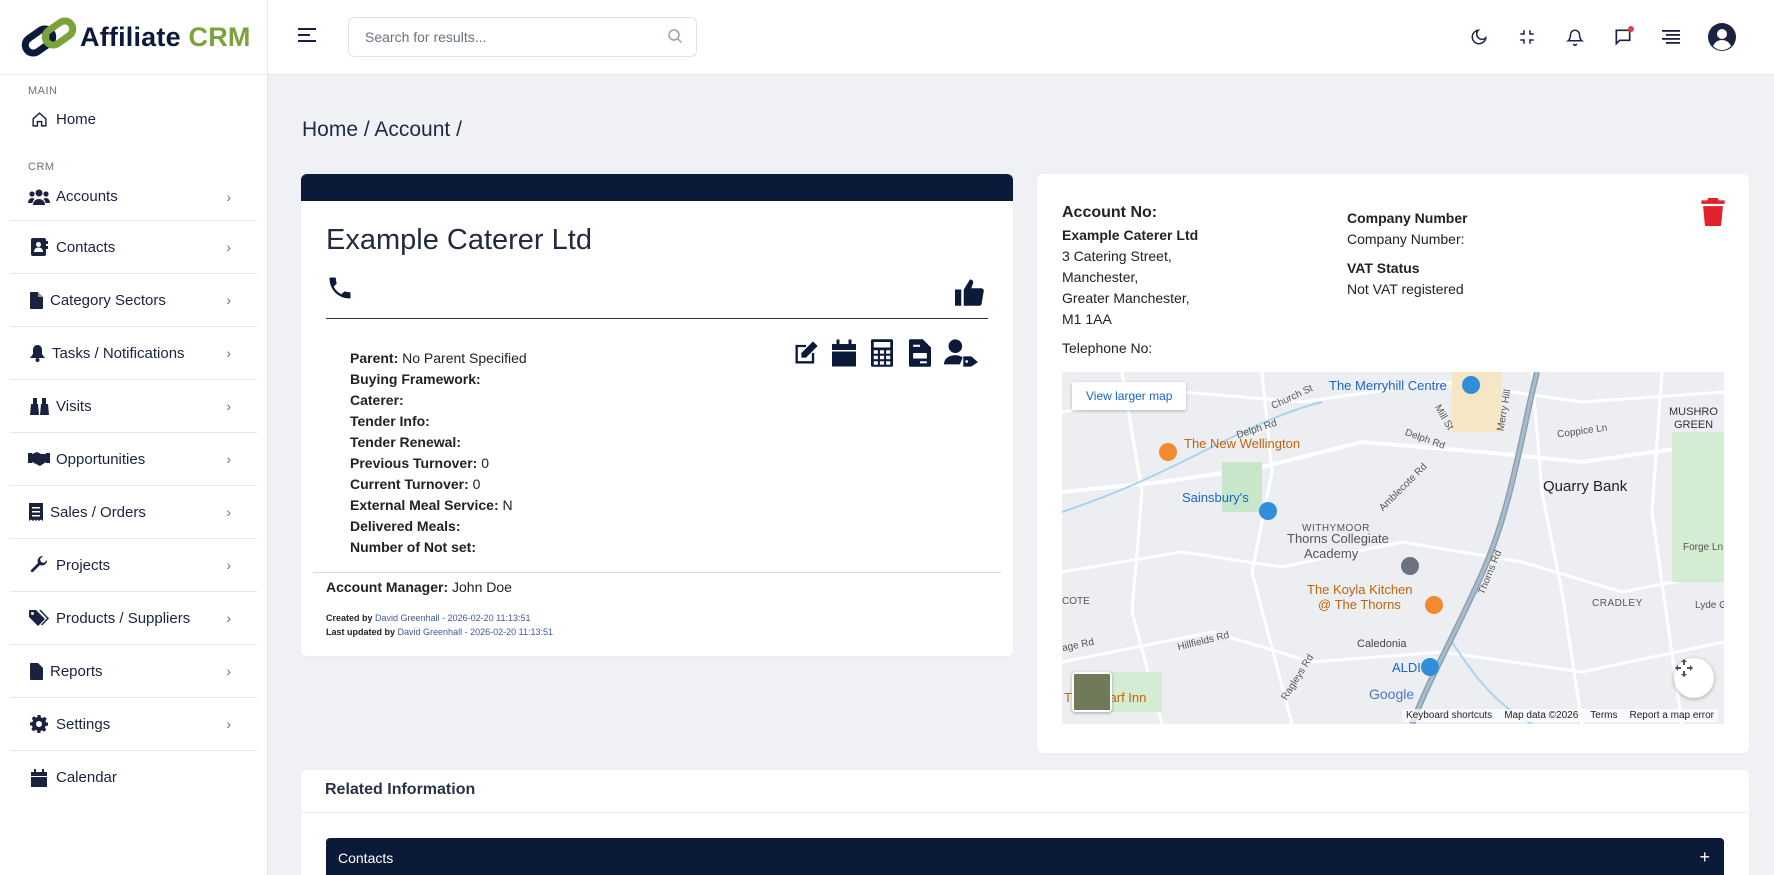 The image size is (1774, 875). Describe the element at coordinates (133, 300) in the screenshot. I see `sidebar-item-category-sectors: Category Sectors ›` at that location.